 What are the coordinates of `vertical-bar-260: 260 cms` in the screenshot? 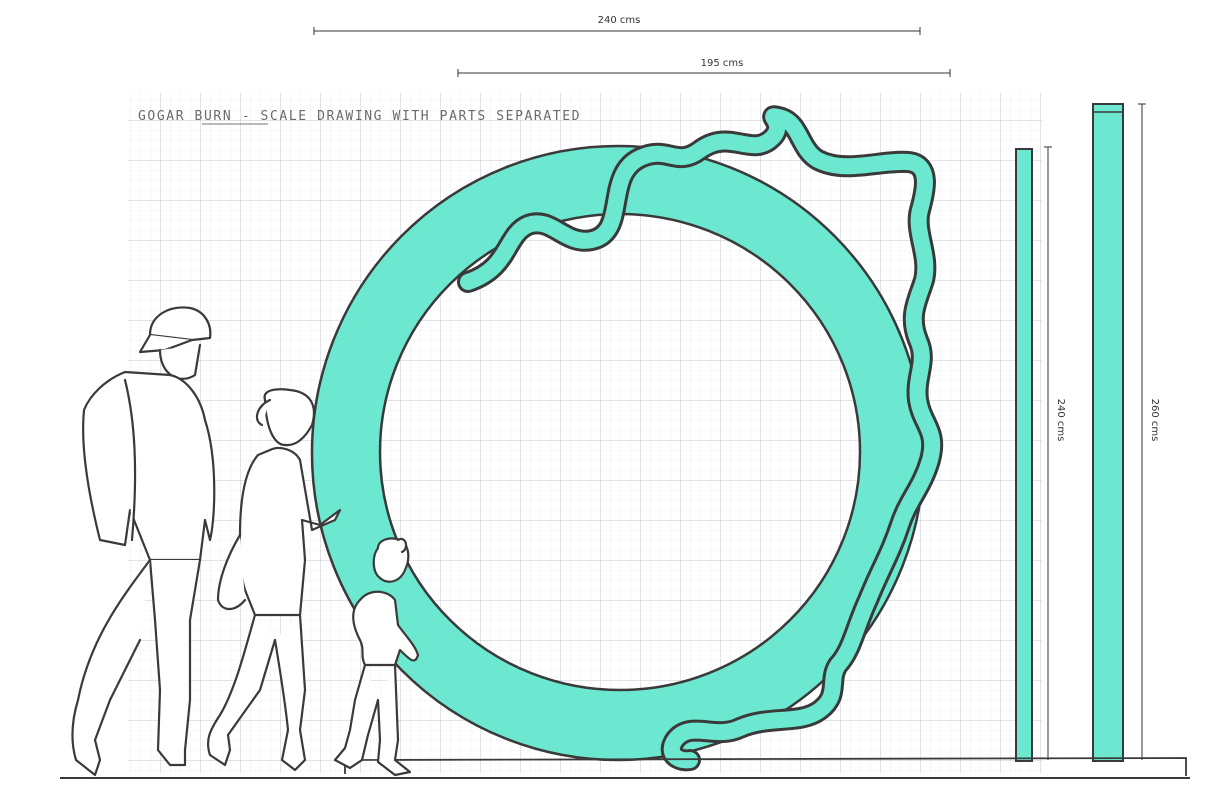 It's located at (1126, 432).